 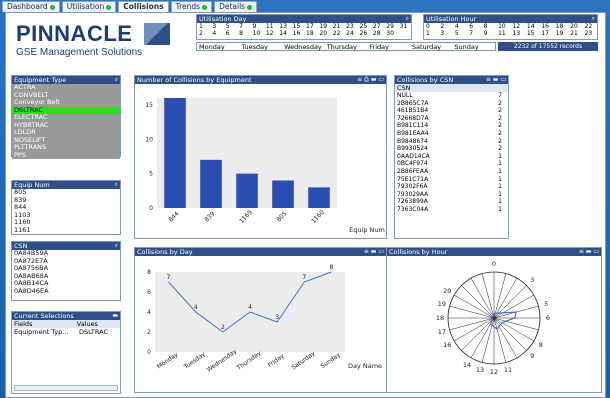 I want to click on csn-column-header: CSN, so click(x=451, y=88).